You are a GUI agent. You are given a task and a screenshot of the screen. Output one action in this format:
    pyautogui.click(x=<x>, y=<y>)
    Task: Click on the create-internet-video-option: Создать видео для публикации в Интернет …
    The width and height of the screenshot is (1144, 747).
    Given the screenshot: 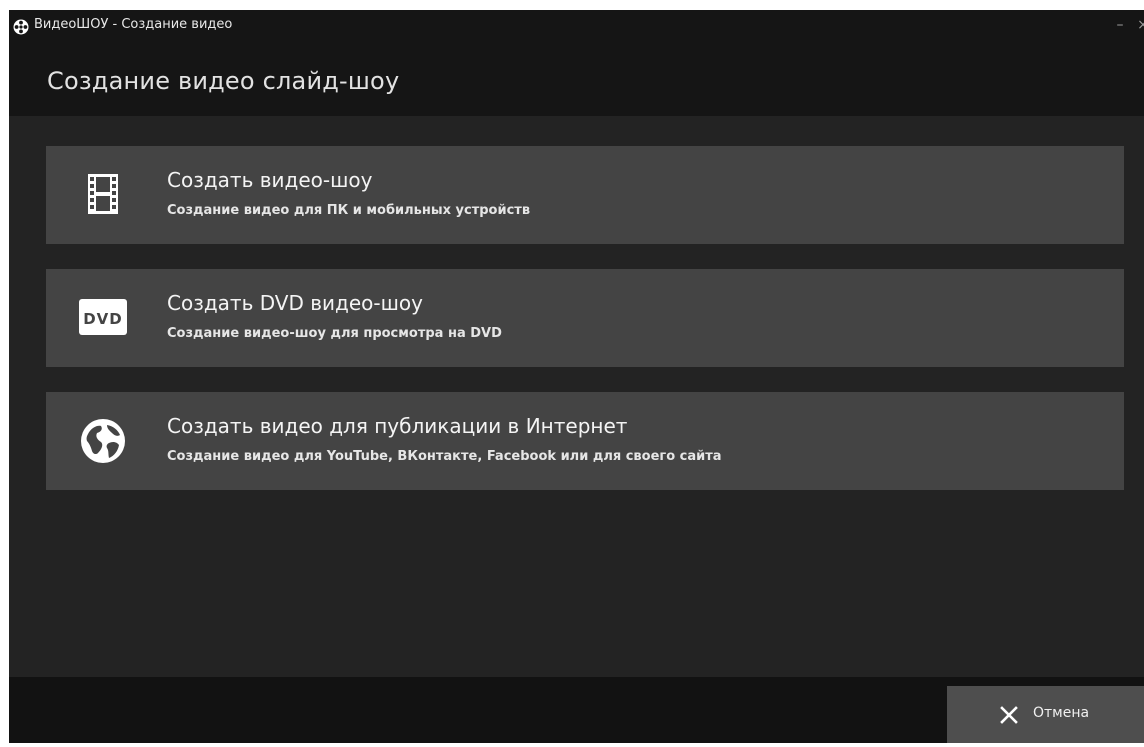 What is the action you would take?
    pyautogui.click(x=585, y=441)
    